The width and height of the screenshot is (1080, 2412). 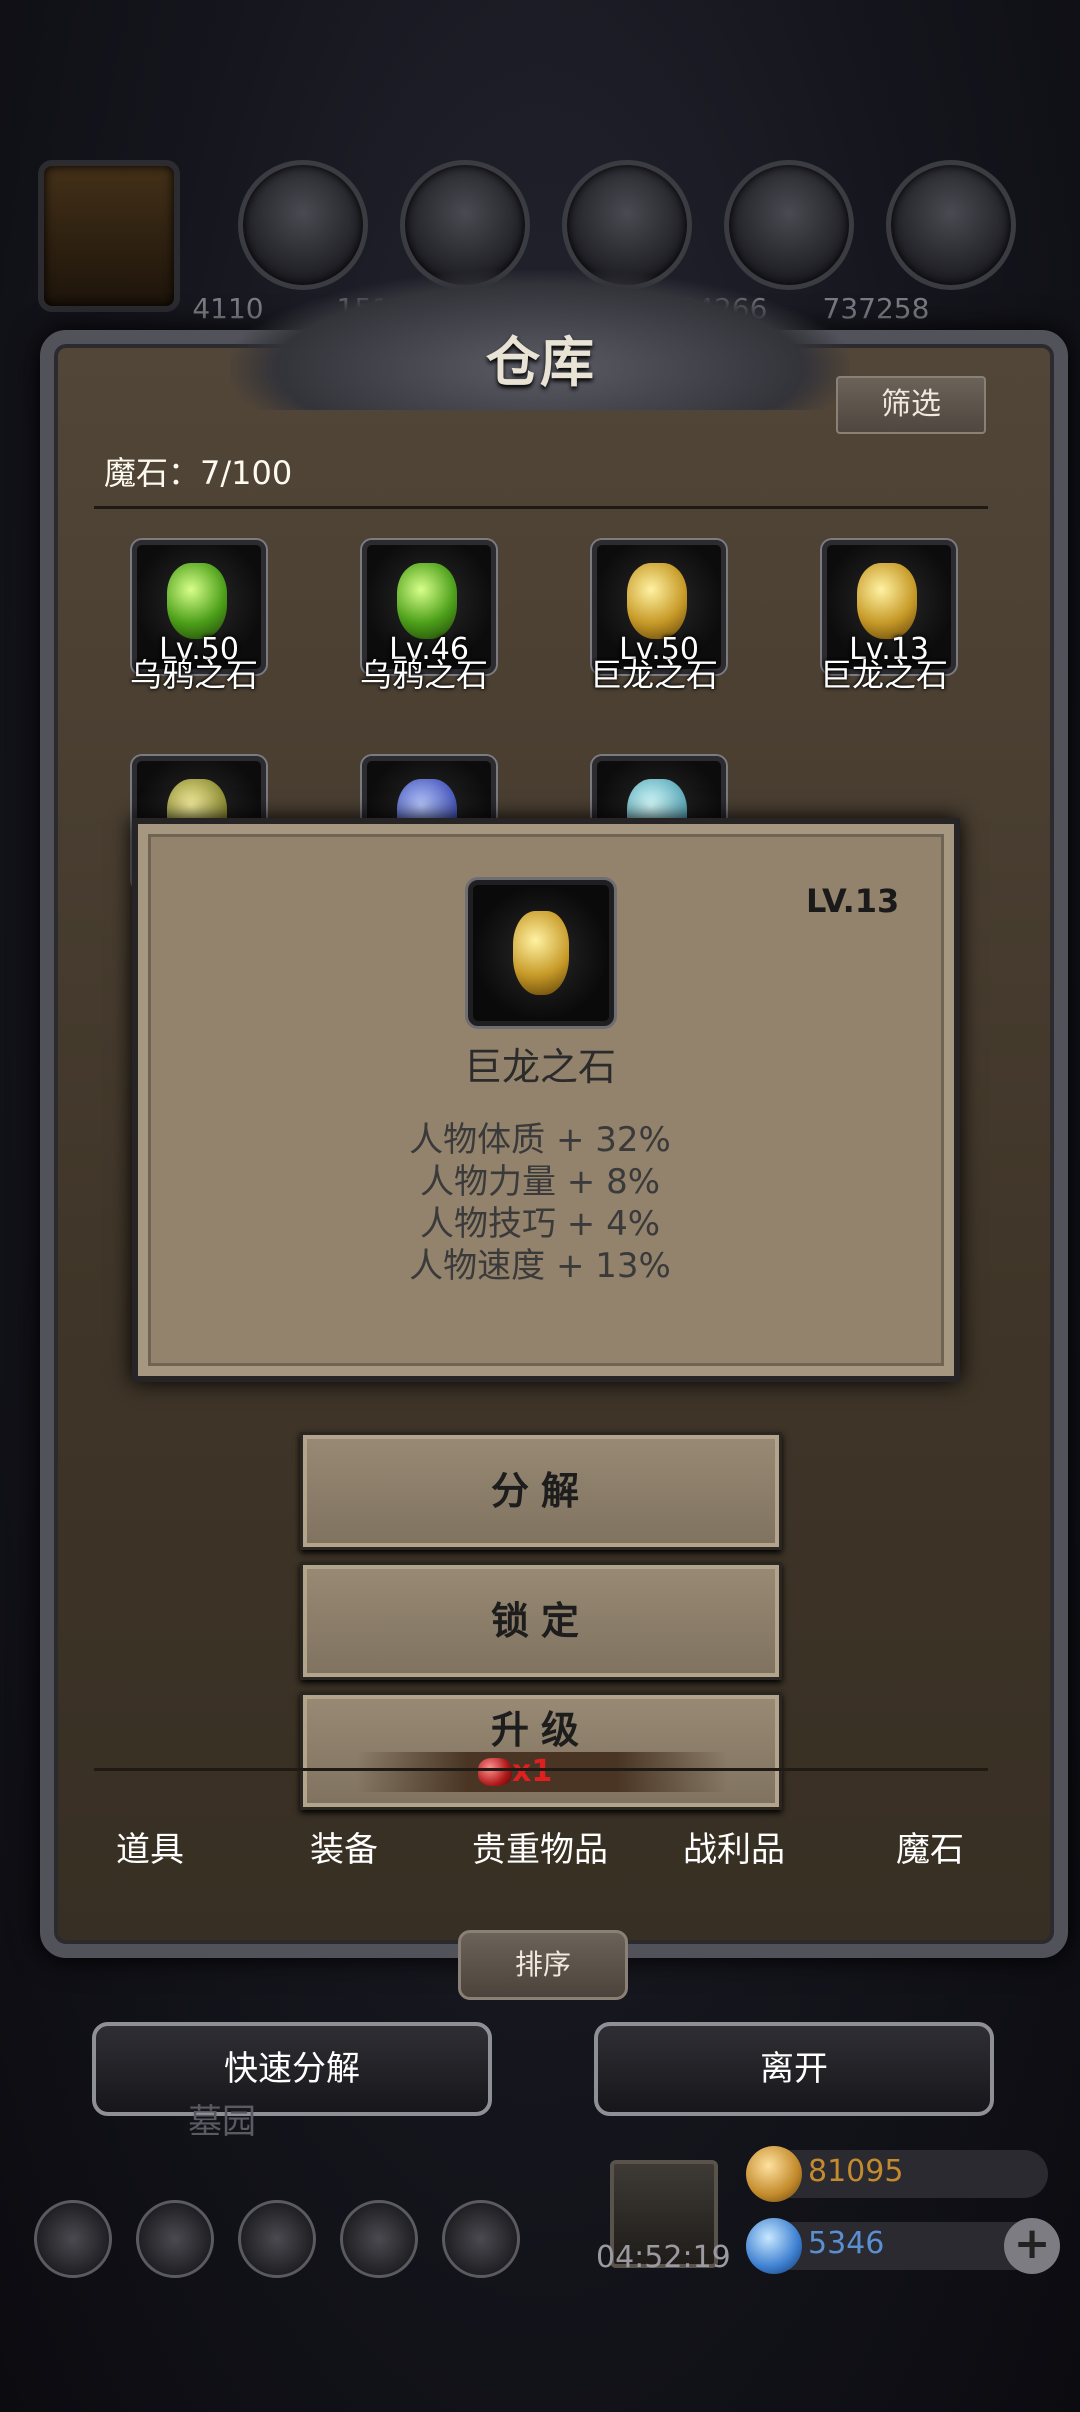 What do you see at coordinates (198, 473) in the screenshot?
I see `item-count-label: 魔石：7/100` at bounding box center [198, 473].